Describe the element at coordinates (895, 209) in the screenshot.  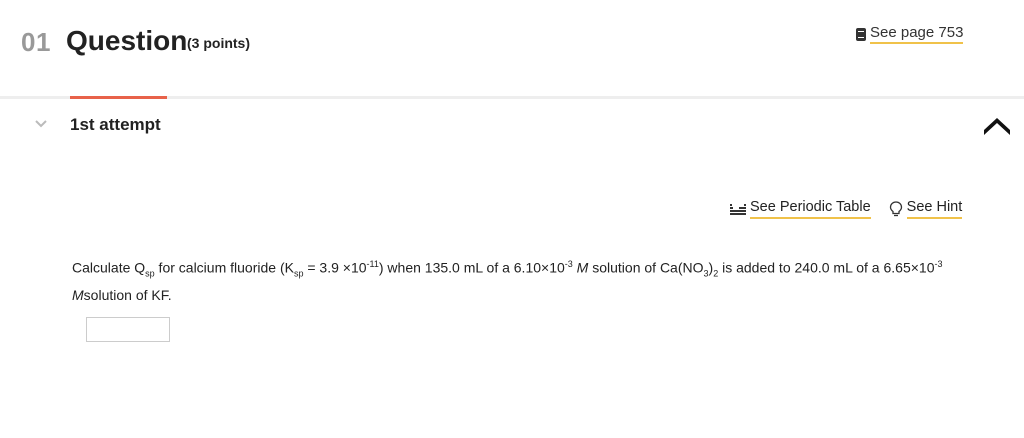
I see `lightbulb-icon` at that location.